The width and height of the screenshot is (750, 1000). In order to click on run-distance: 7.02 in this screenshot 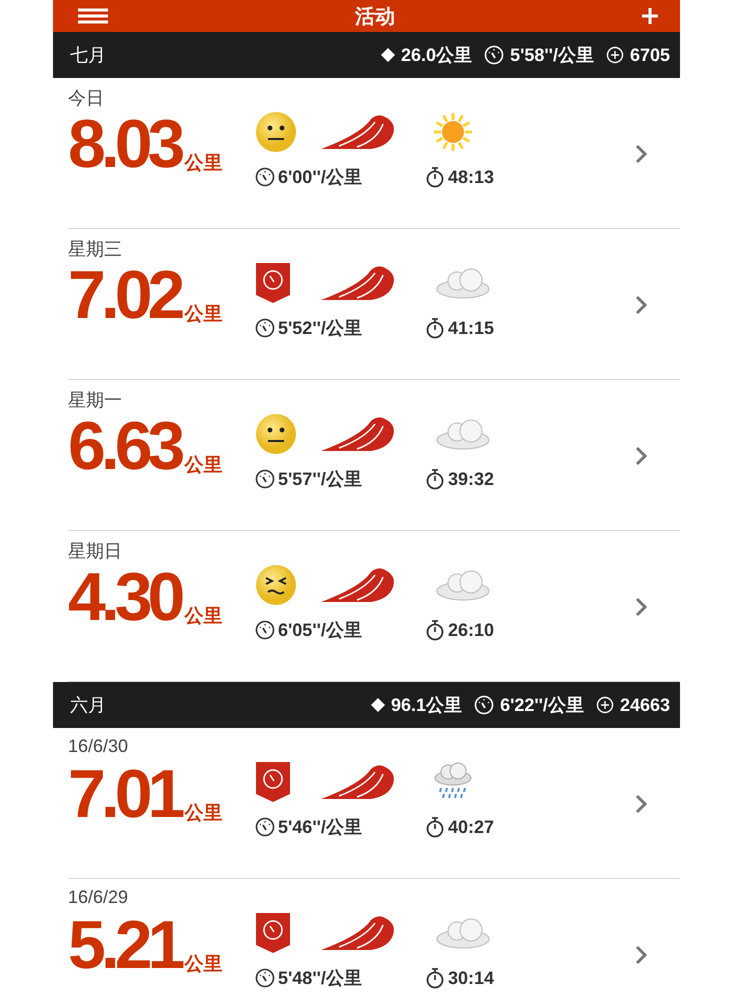, I will do `click(124, 295)`.